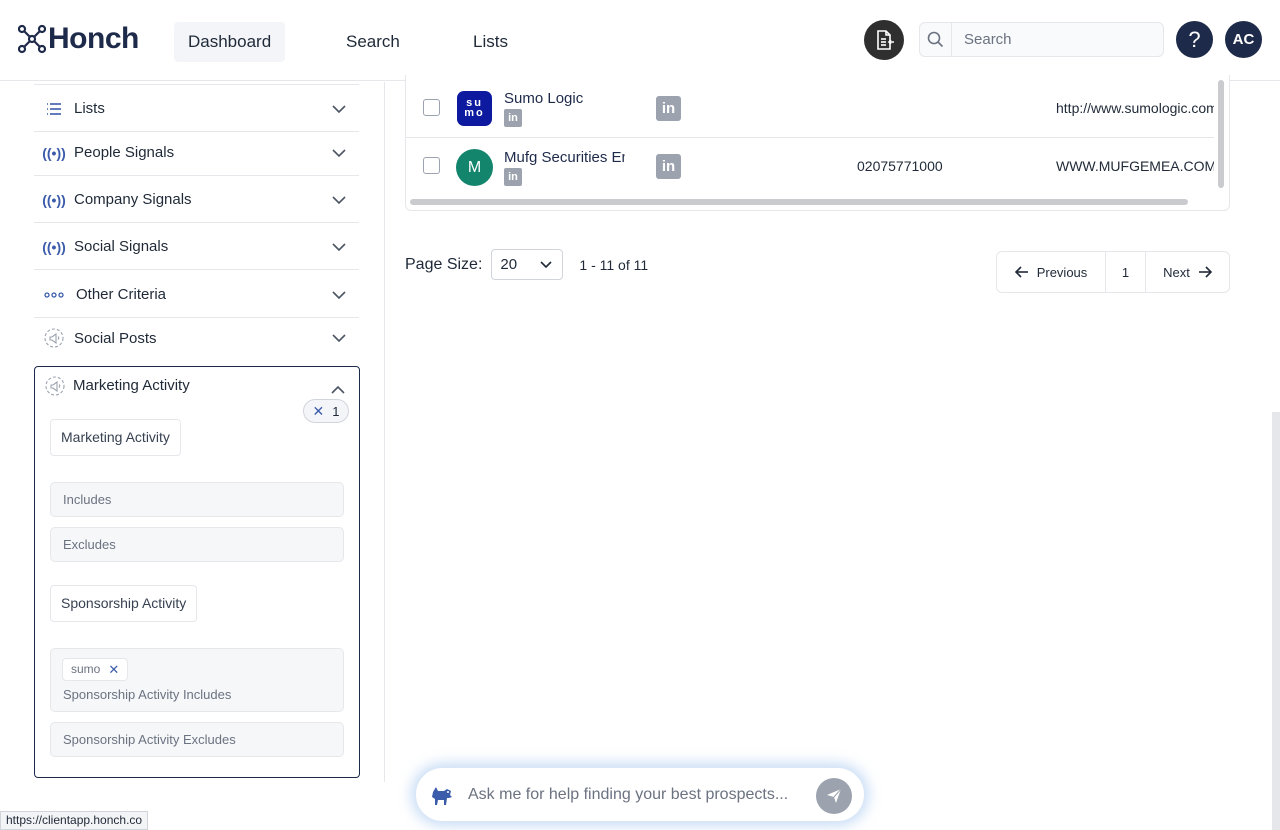 This screenshot has height=830, width=1280. I want to click on search-input, so click(1057, 39).